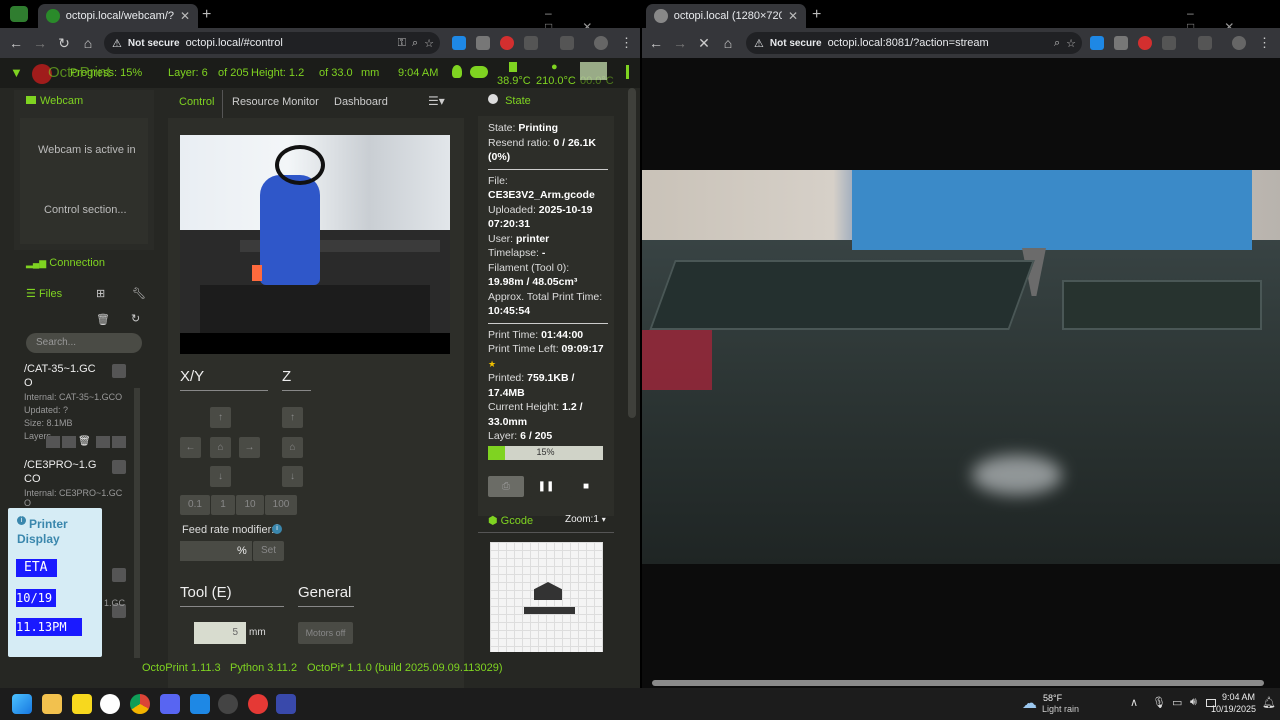 The width and height of the screenshot is (1280, 720). I want to click on chevron-up-icon: ∧, so click(1134, 702).